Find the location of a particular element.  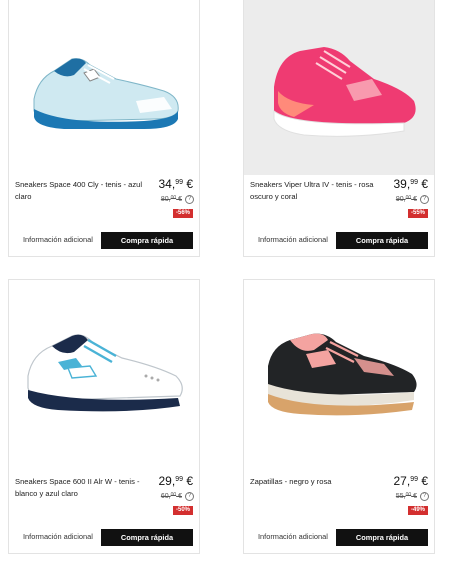

discount-badge: -49% is located at coordinates (417, 510).